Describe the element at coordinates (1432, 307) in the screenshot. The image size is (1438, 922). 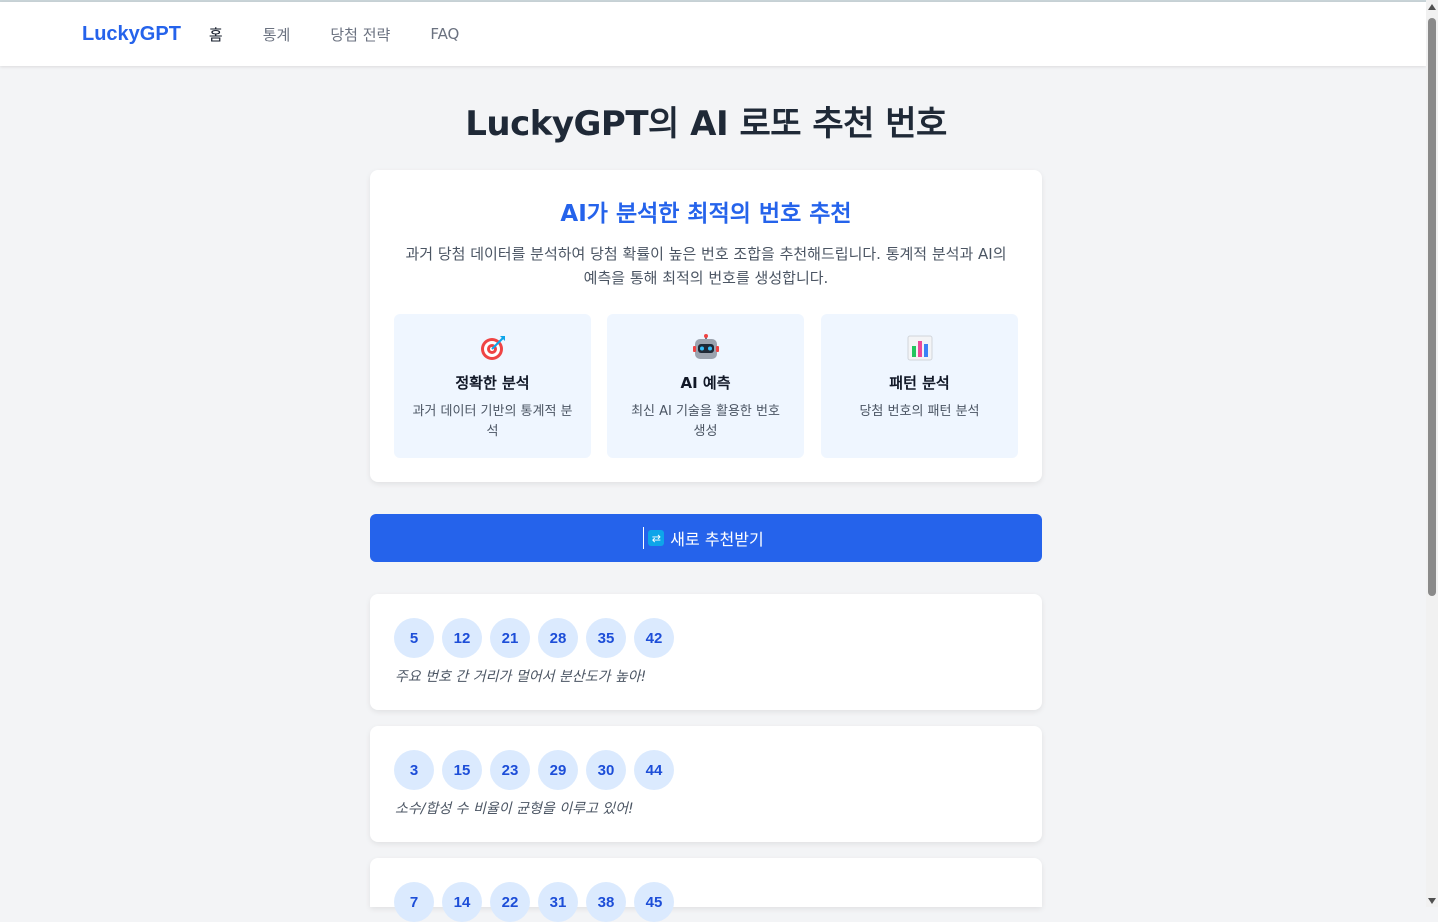
I see `scrollbar-thumb` at that location.